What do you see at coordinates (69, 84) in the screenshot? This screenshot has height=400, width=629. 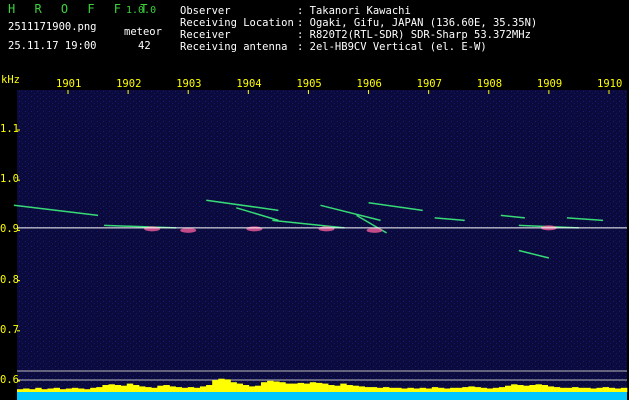 I see `x-tick-label: 1901` at bounding box center [69, 84].